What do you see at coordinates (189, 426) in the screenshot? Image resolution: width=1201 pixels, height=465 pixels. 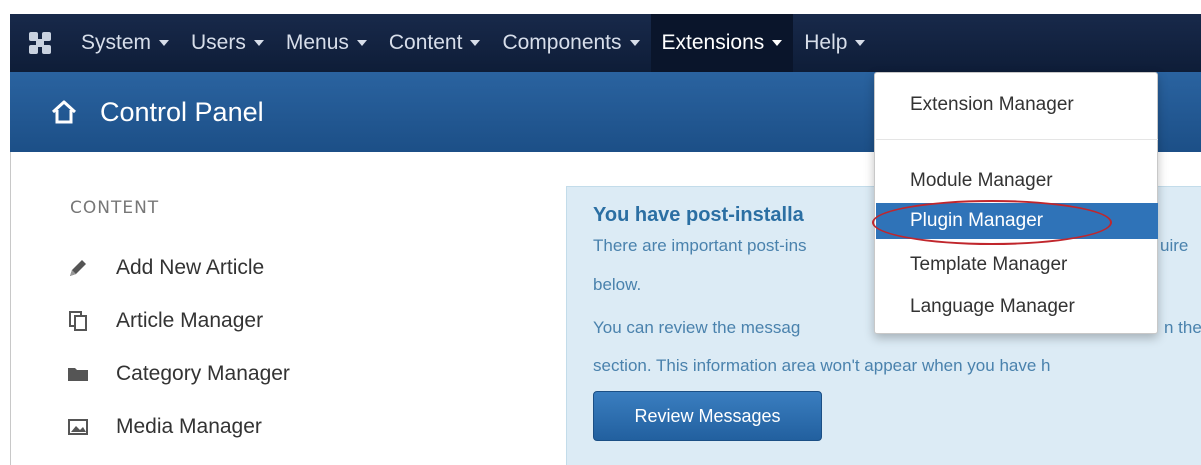 I see `sidebar-item-label: Media Manager` at bounding box center [189, 426].